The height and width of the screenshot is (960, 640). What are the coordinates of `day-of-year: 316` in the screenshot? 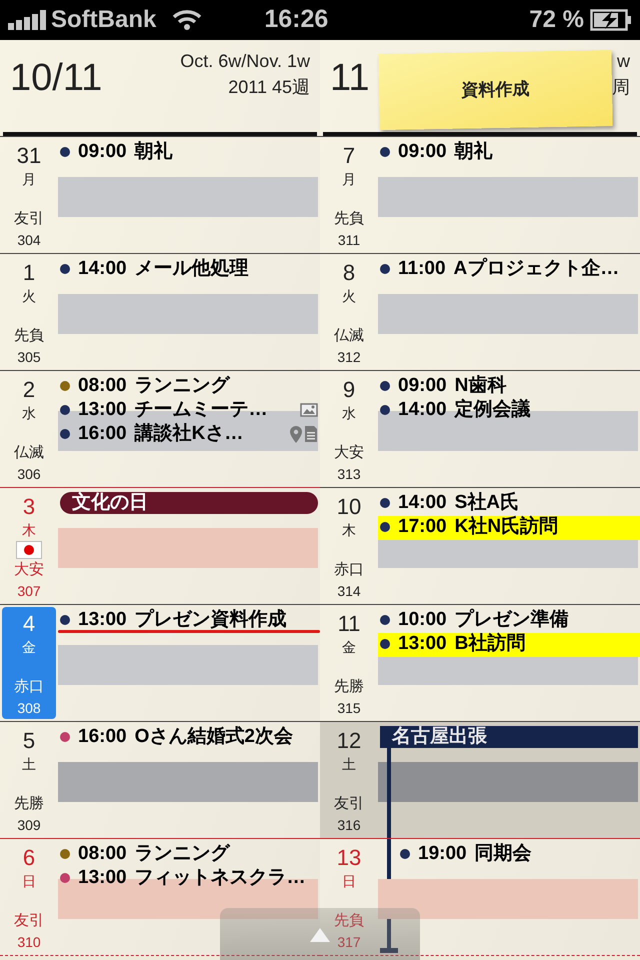 It's located at (349, 825).